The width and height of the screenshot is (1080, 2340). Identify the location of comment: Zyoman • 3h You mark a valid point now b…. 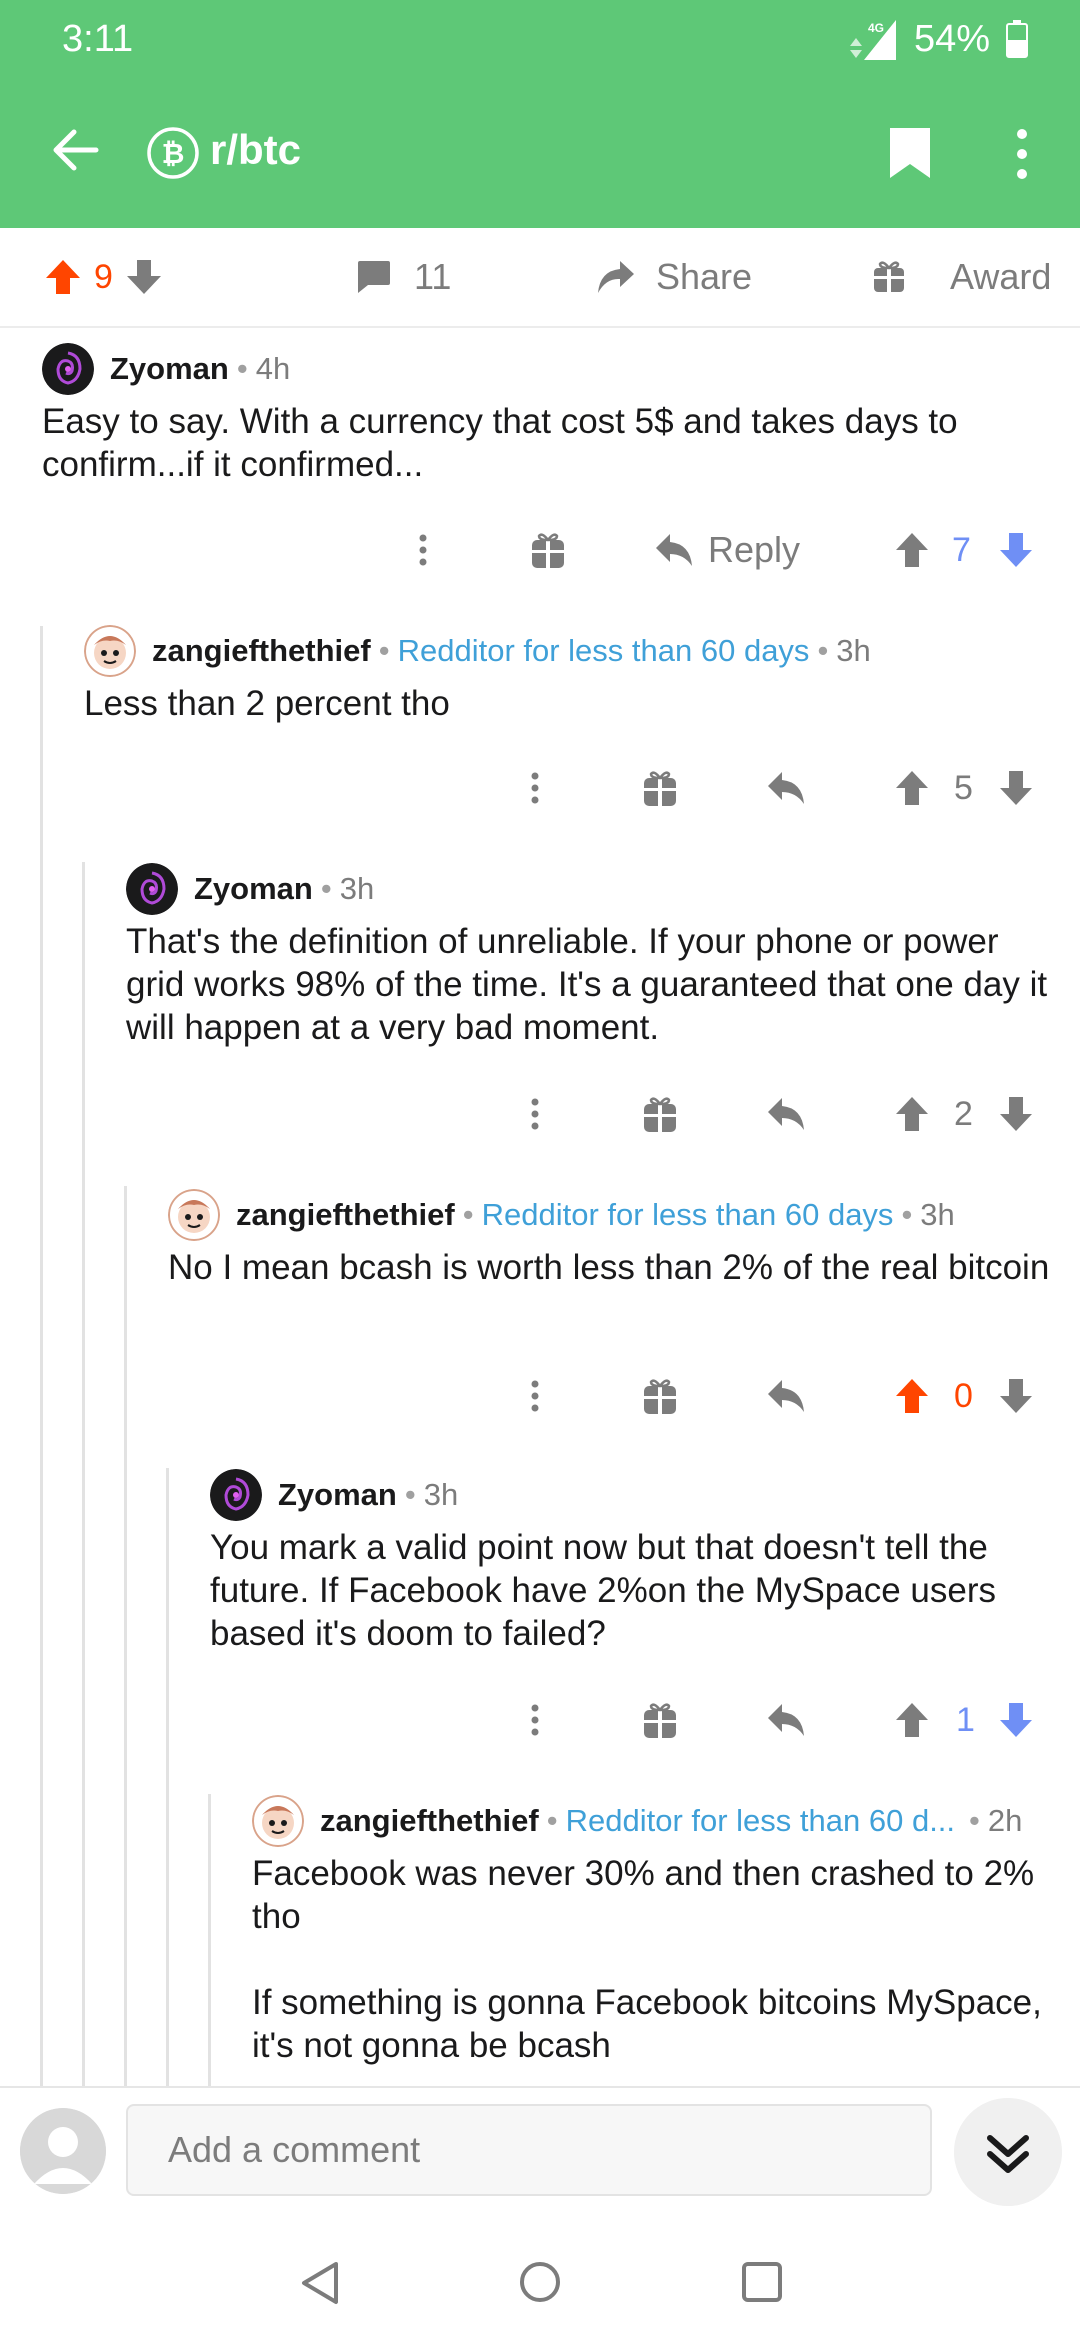
(630, 1561).